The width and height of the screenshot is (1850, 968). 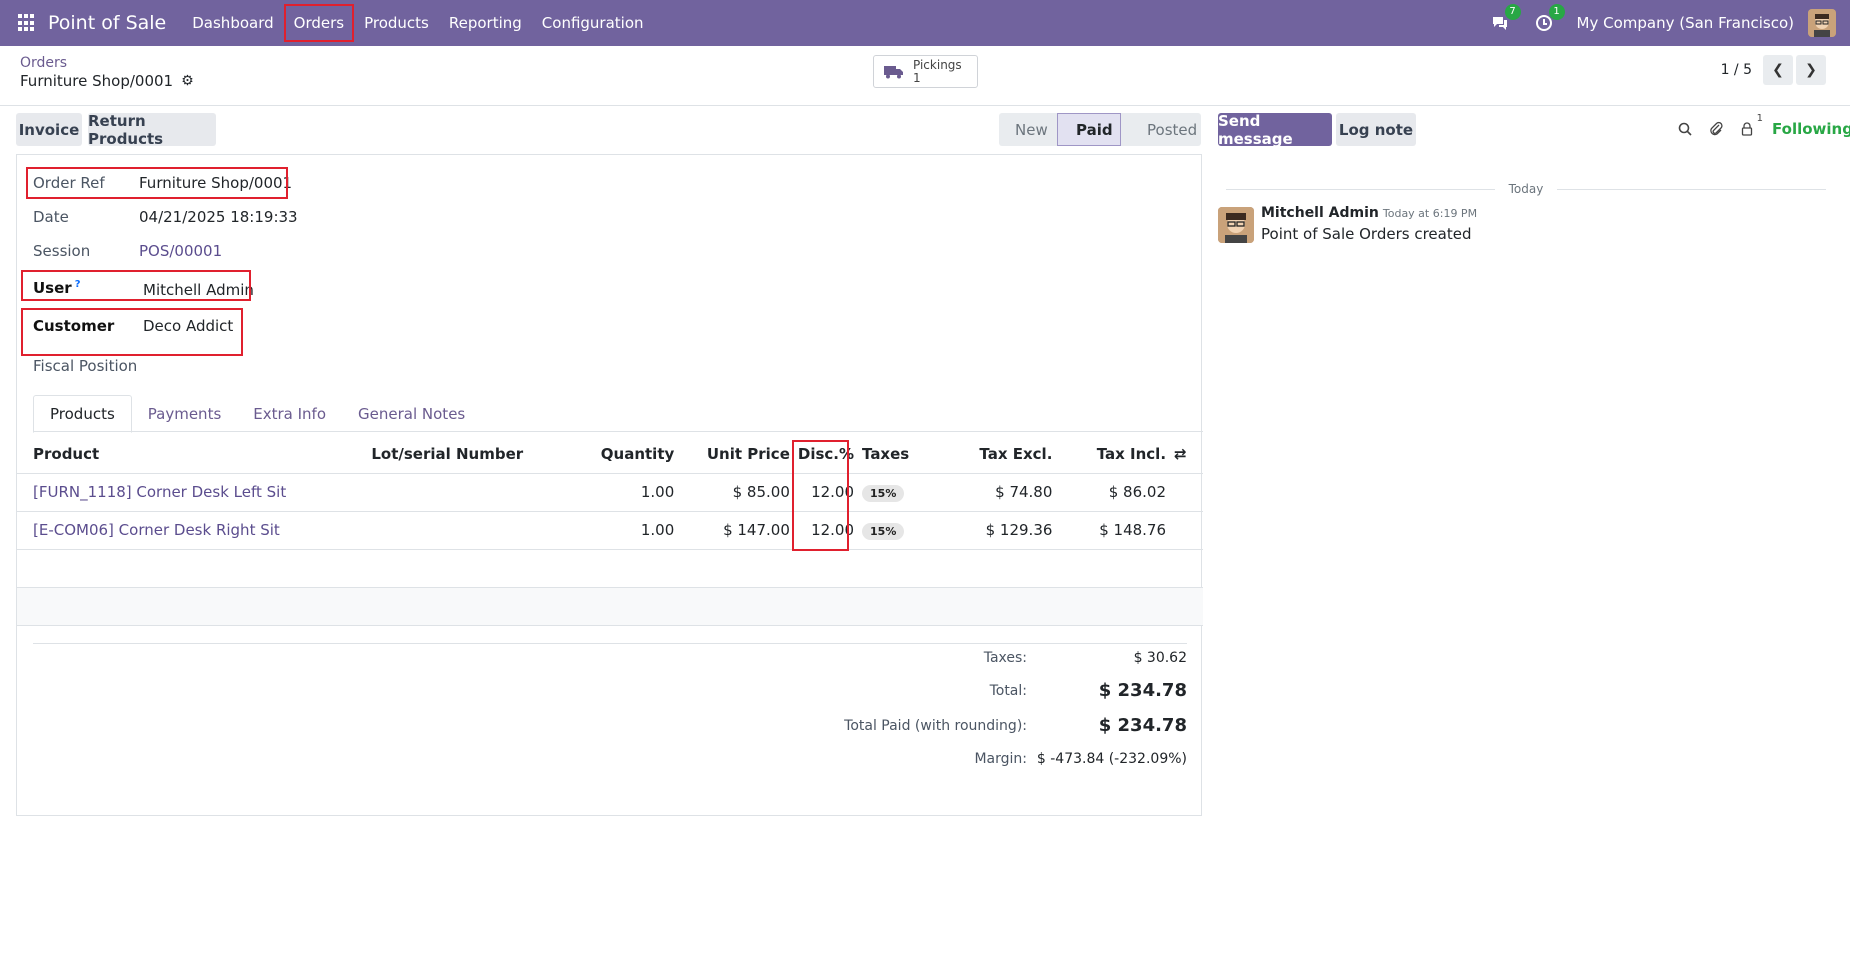 What do you see at coordinates (917, 77) in the screenshot?
I see `pickings-count: 1` at bounding box center [917, 77].